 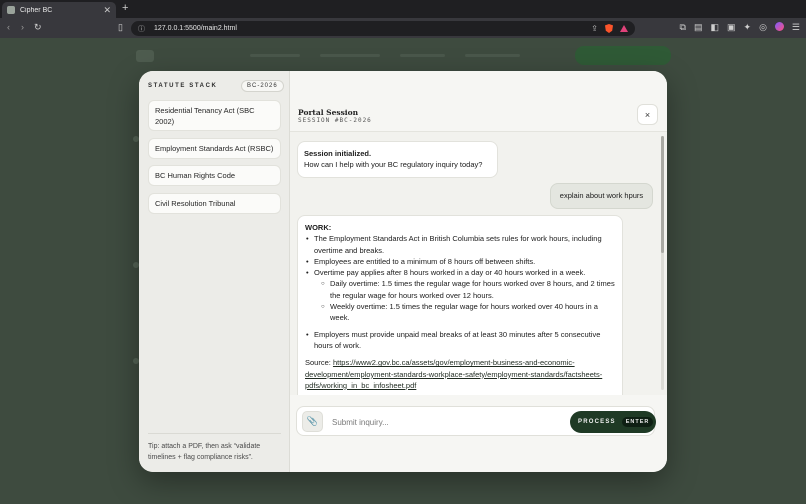 What do you see at coordinates (731, 27) in the screenshot?
I see `wallet-icon: ▣` at bounding box center [731, 27].